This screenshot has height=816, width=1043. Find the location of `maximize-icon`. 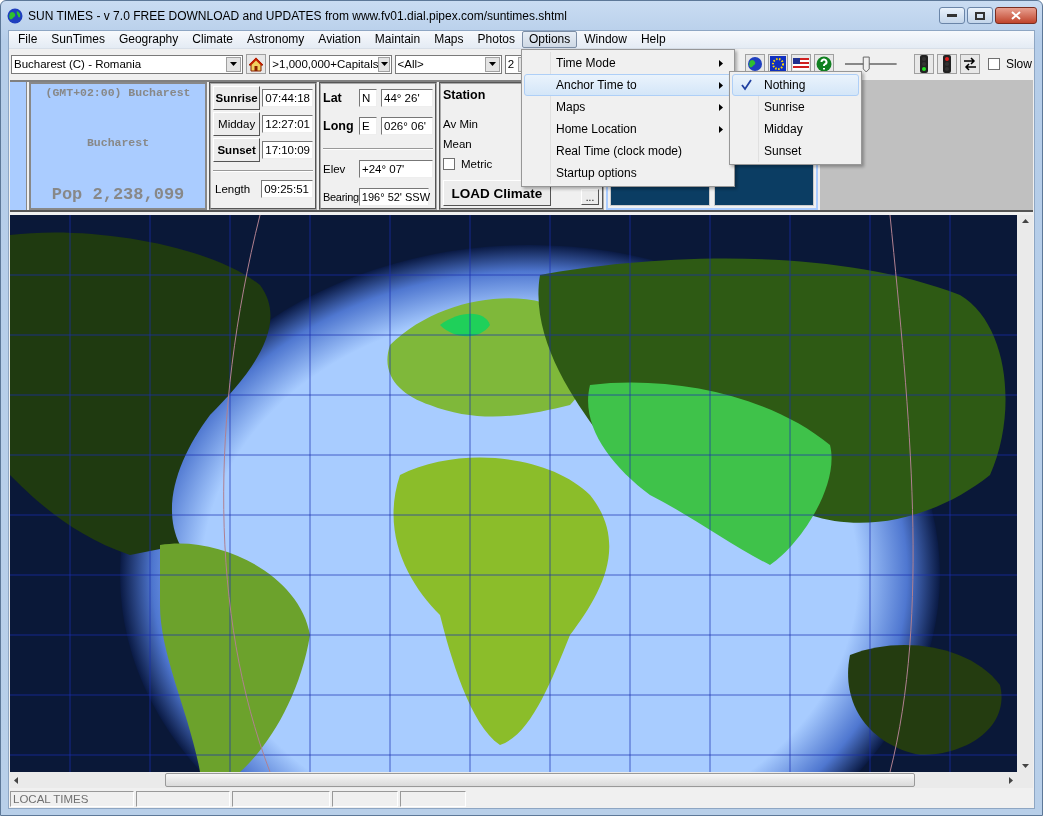

maximize-icon is located at coordinates (980, 15).